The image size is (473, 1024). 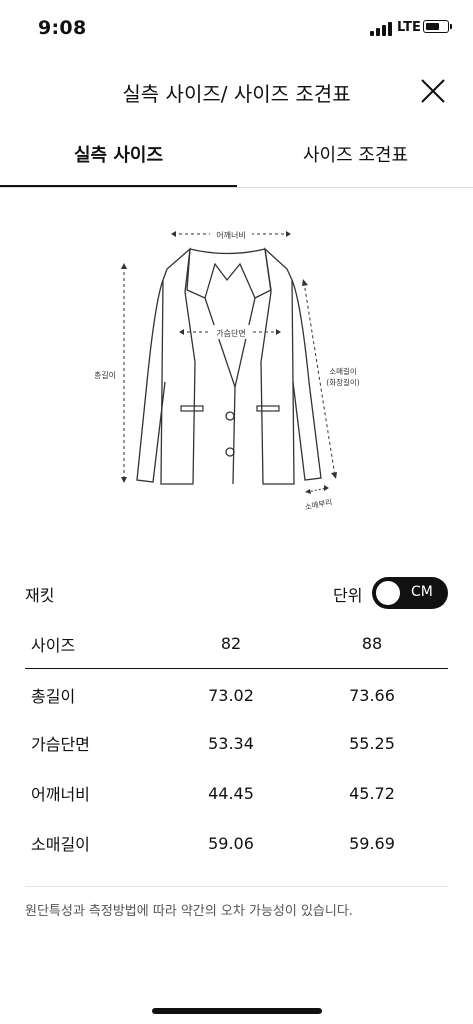 What do you see at coordinates (422, 592) in the screenshot?
I see `unit-value: CM` at bounding box center [422, 592].